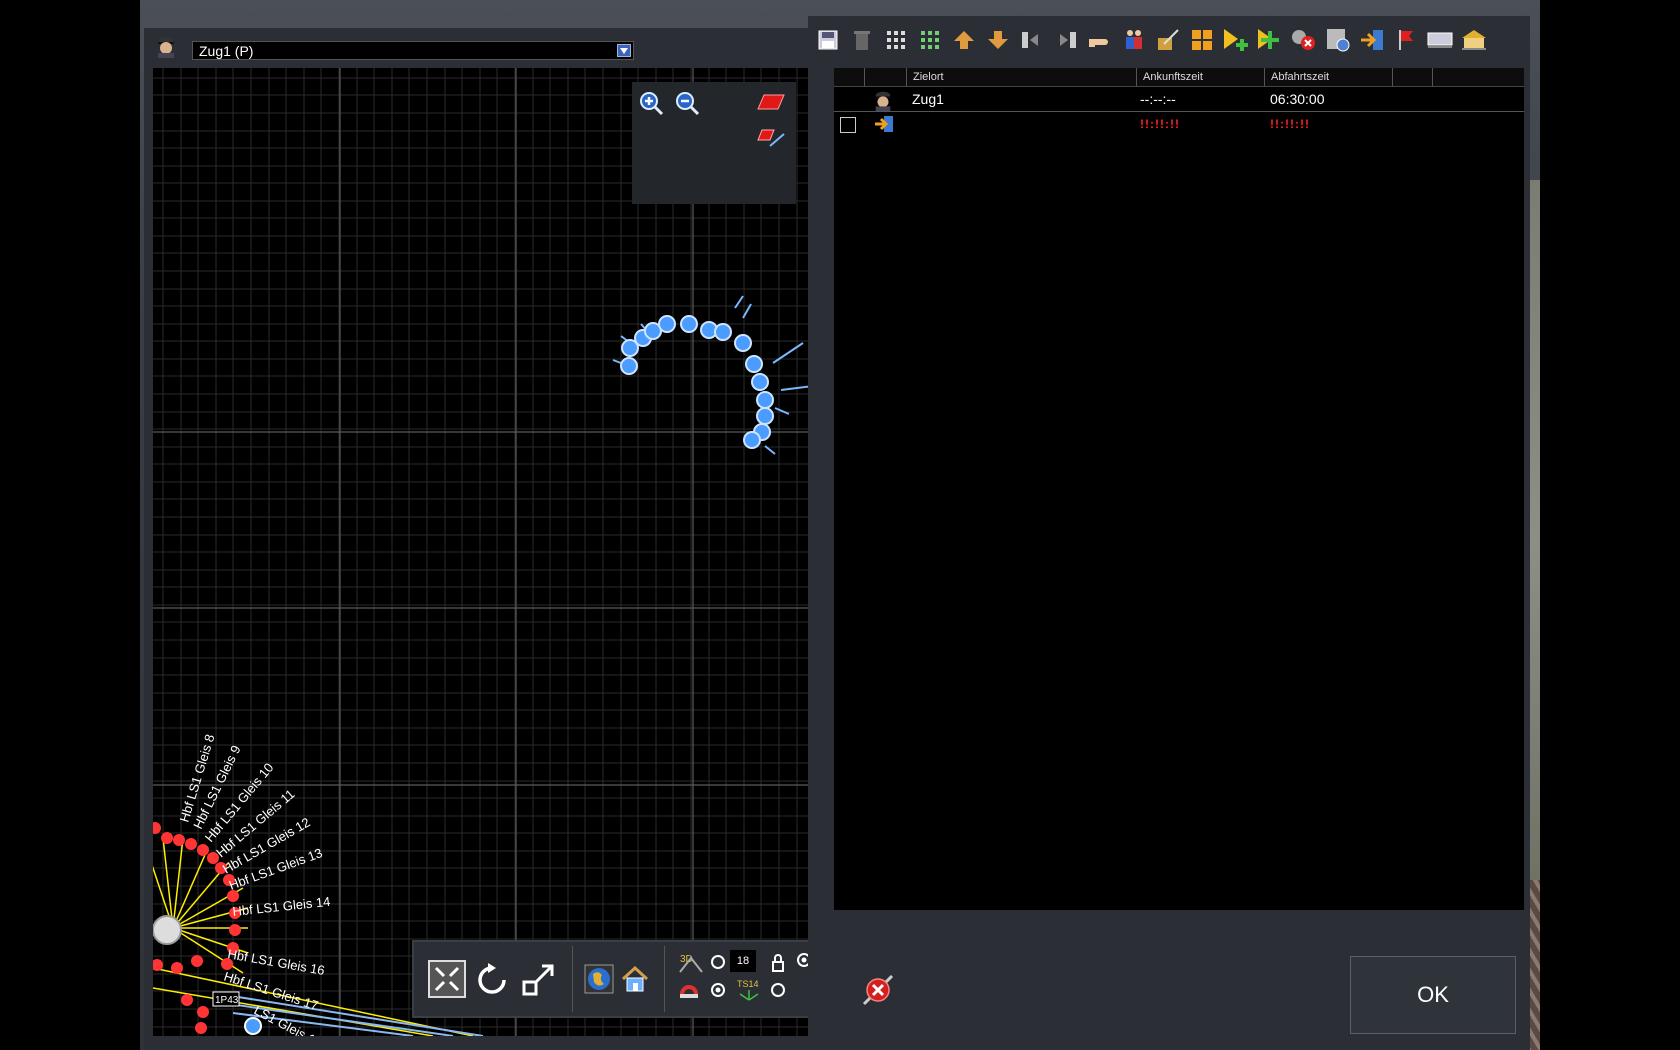  Describe the element at coordinates (1290, 124) in the screenshot. I see `departure-cell: !!:!!:!!` at that location.